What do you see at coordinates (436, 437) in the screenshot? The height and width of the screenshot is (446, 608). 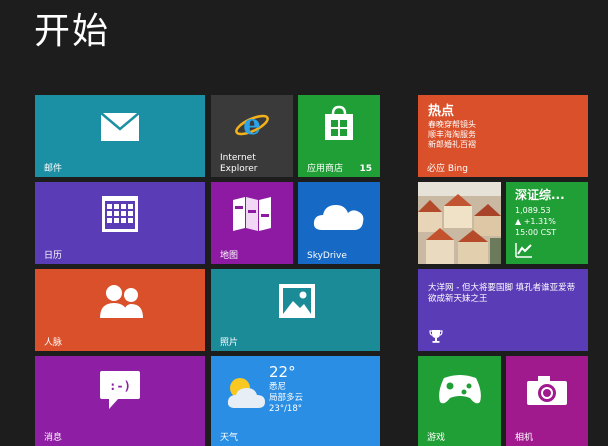 I see `tile-games-label: 游戏` at bounding box center [436, 437].